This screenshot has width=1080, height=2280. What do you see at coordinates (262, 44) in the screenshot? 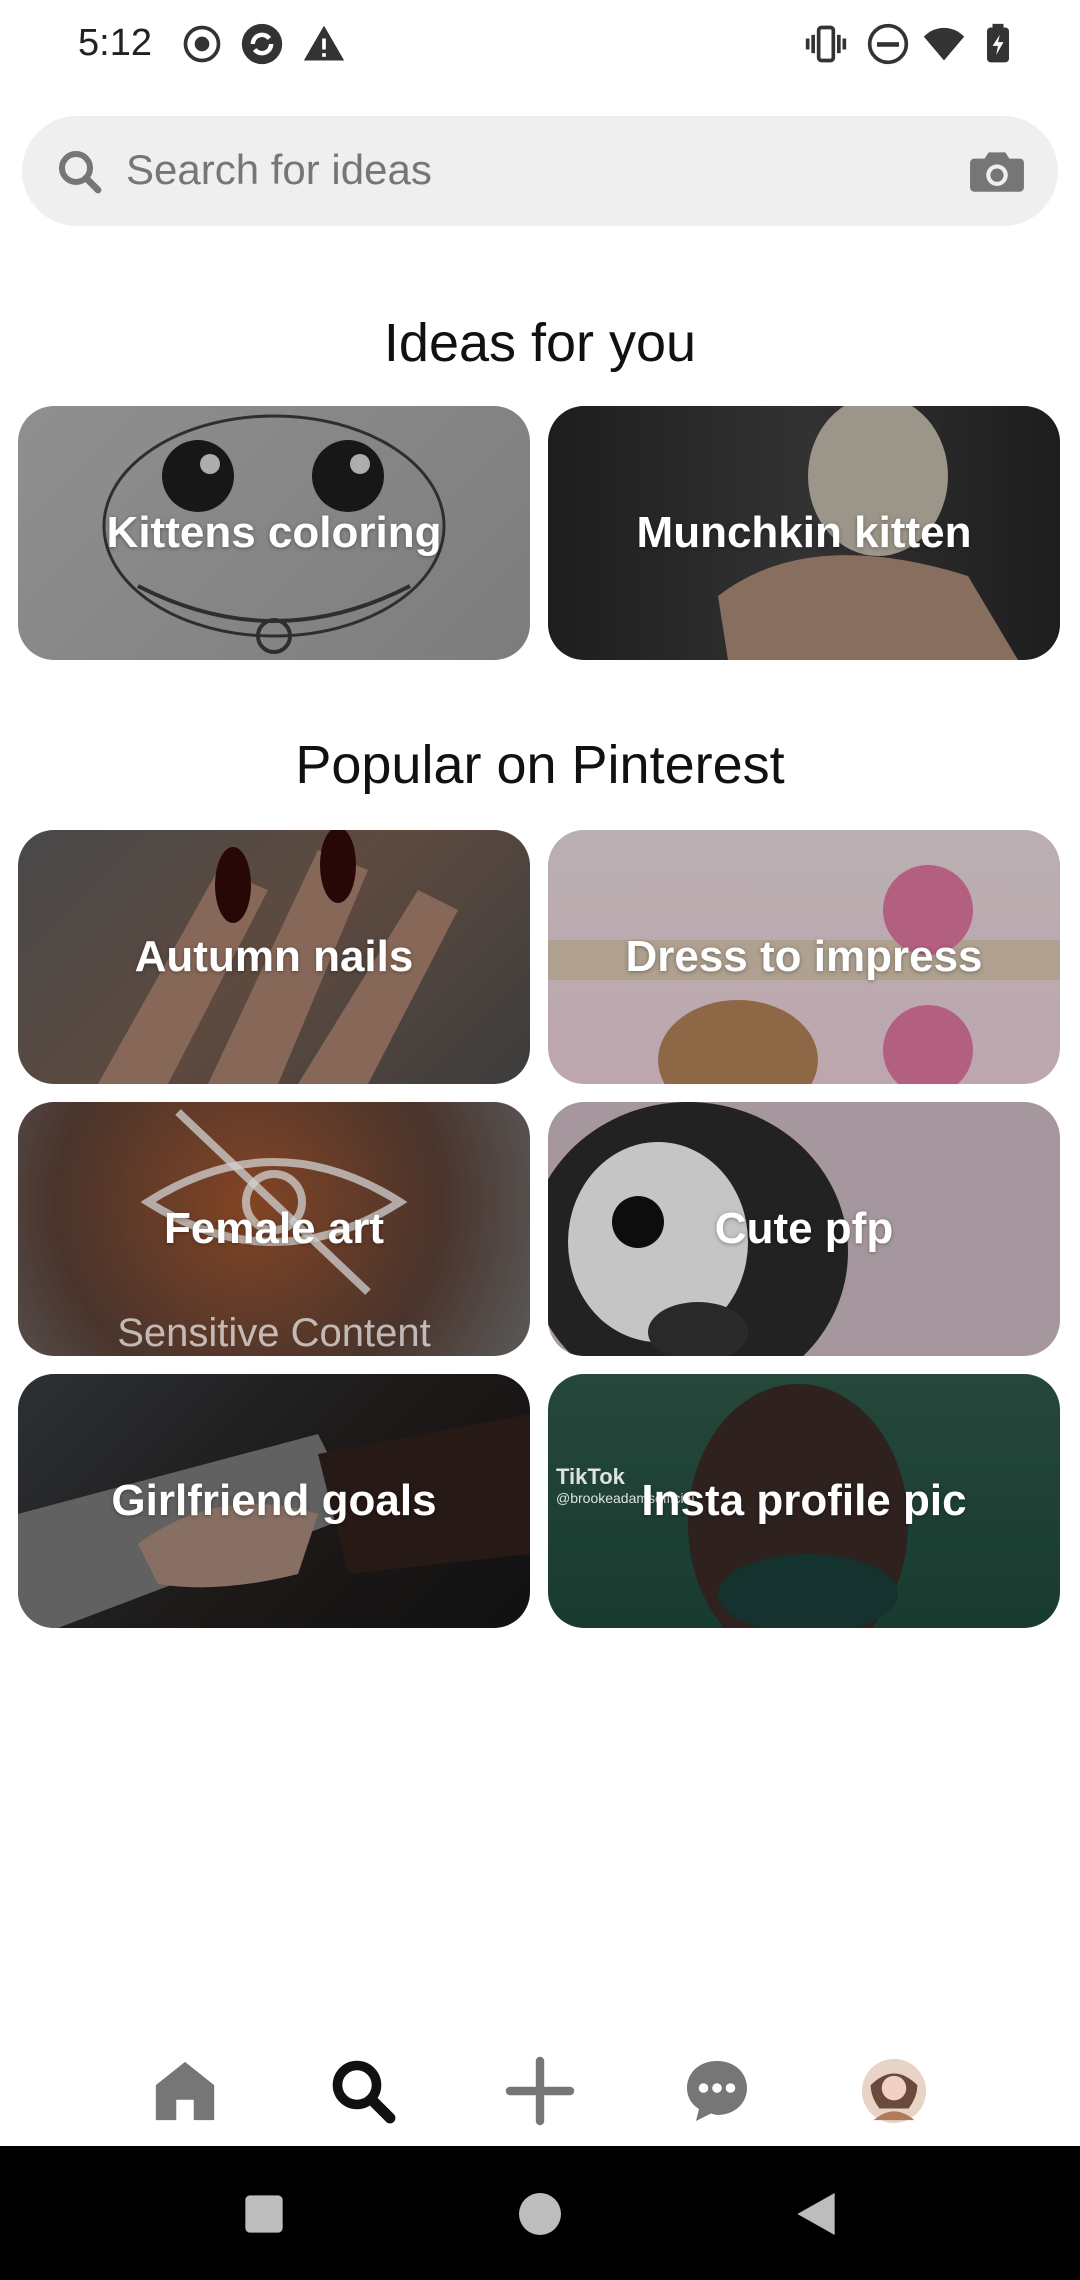
I see `sync-icon` at bounding box center [262, 44].